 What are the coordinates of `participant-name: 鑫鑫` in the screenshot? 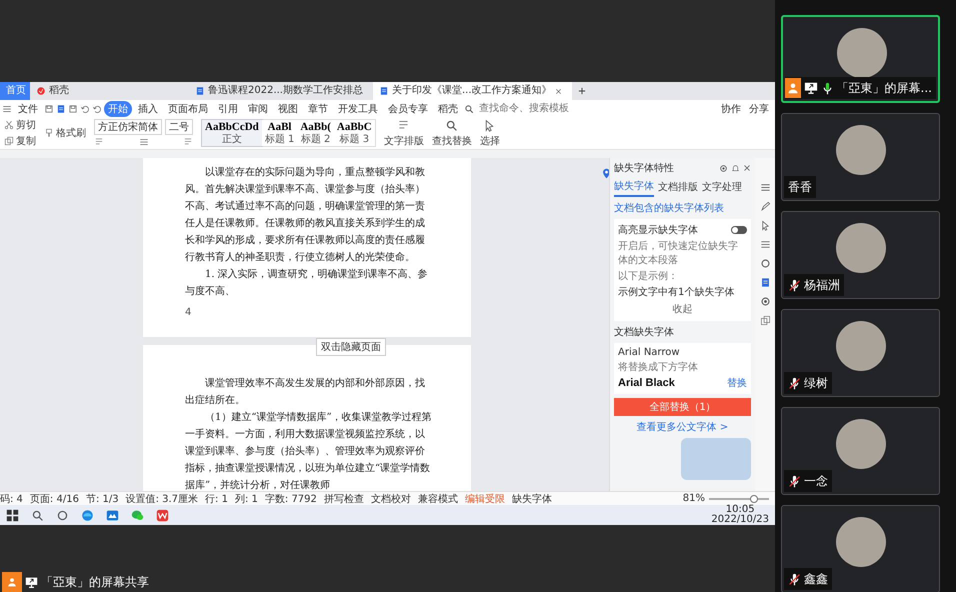 It's located at (816, 579).